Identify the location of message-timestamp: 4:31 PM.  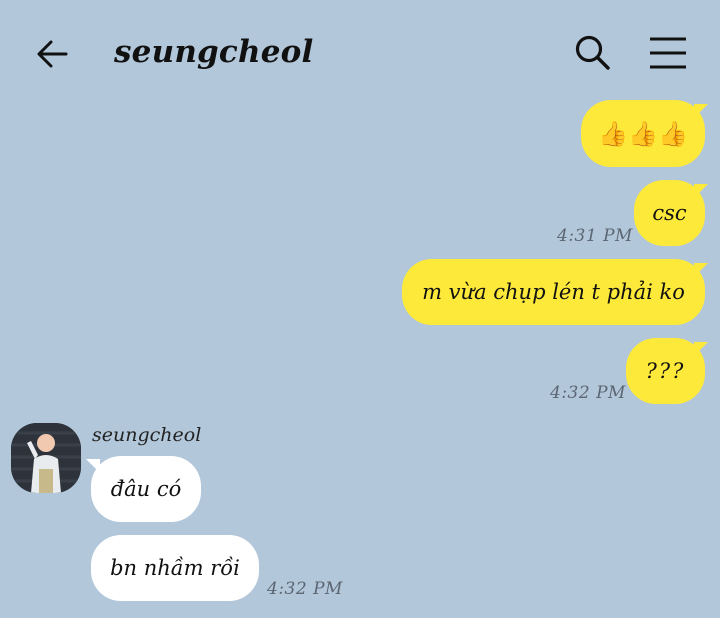
(595, 236).